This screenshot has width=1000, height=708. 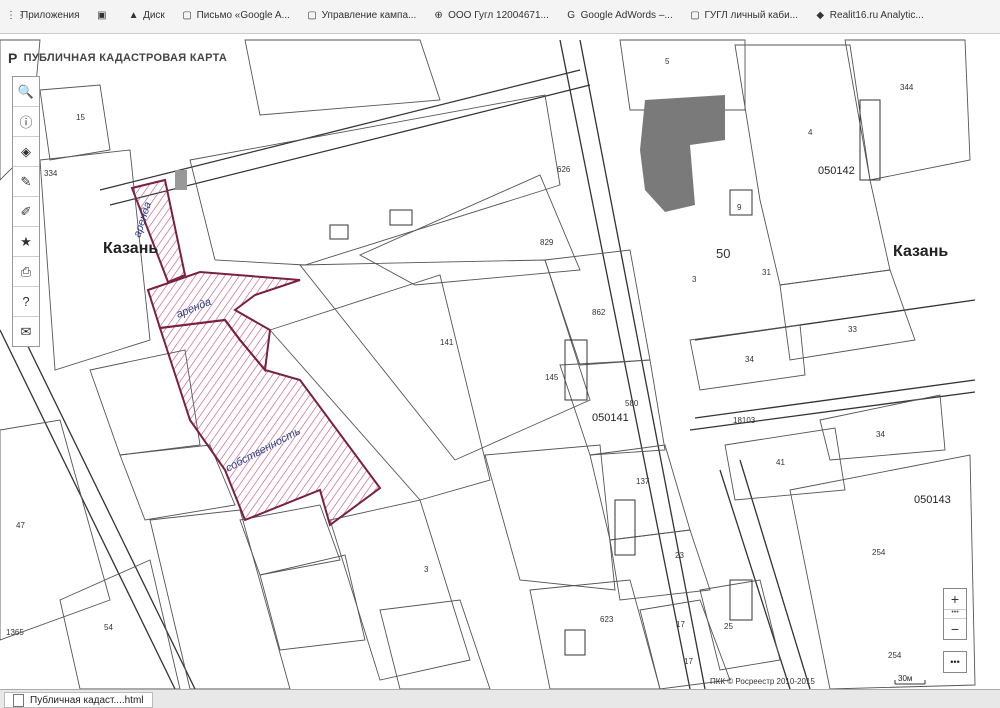 What do you see at coordinates (552, 377) in the screenshot?
I see `parcel-label: 145` at bounding box center [552, 377].